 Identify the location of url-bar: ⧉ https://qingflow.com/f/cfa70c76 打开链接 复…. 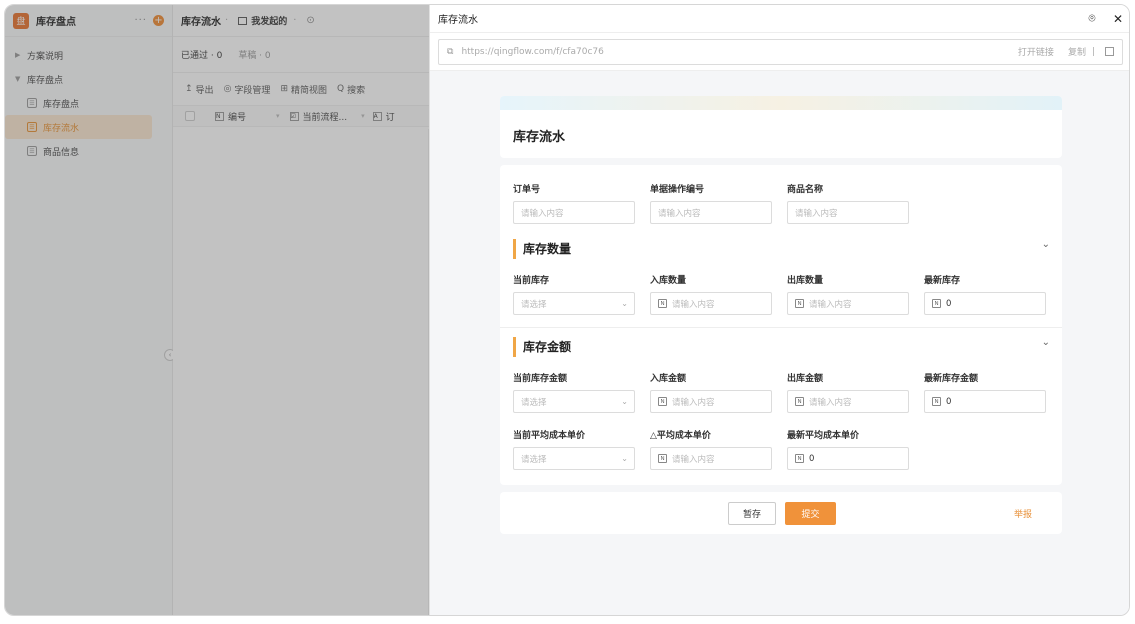
(780, 52).